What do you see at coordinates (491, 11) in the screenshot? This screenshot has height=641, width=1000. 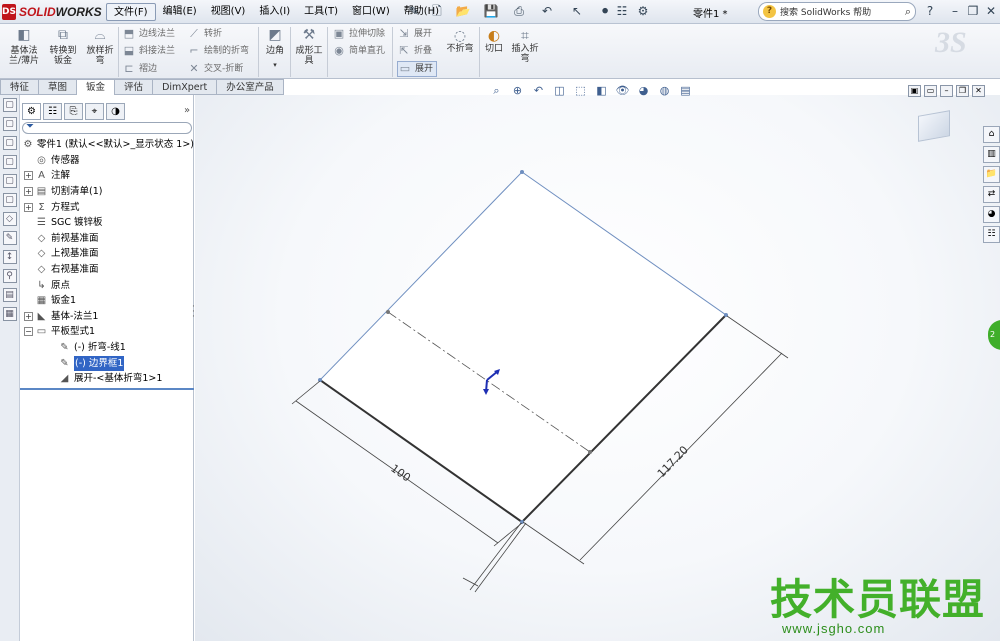 I see `save-icon: 💾` at bounding box center [491, 11].